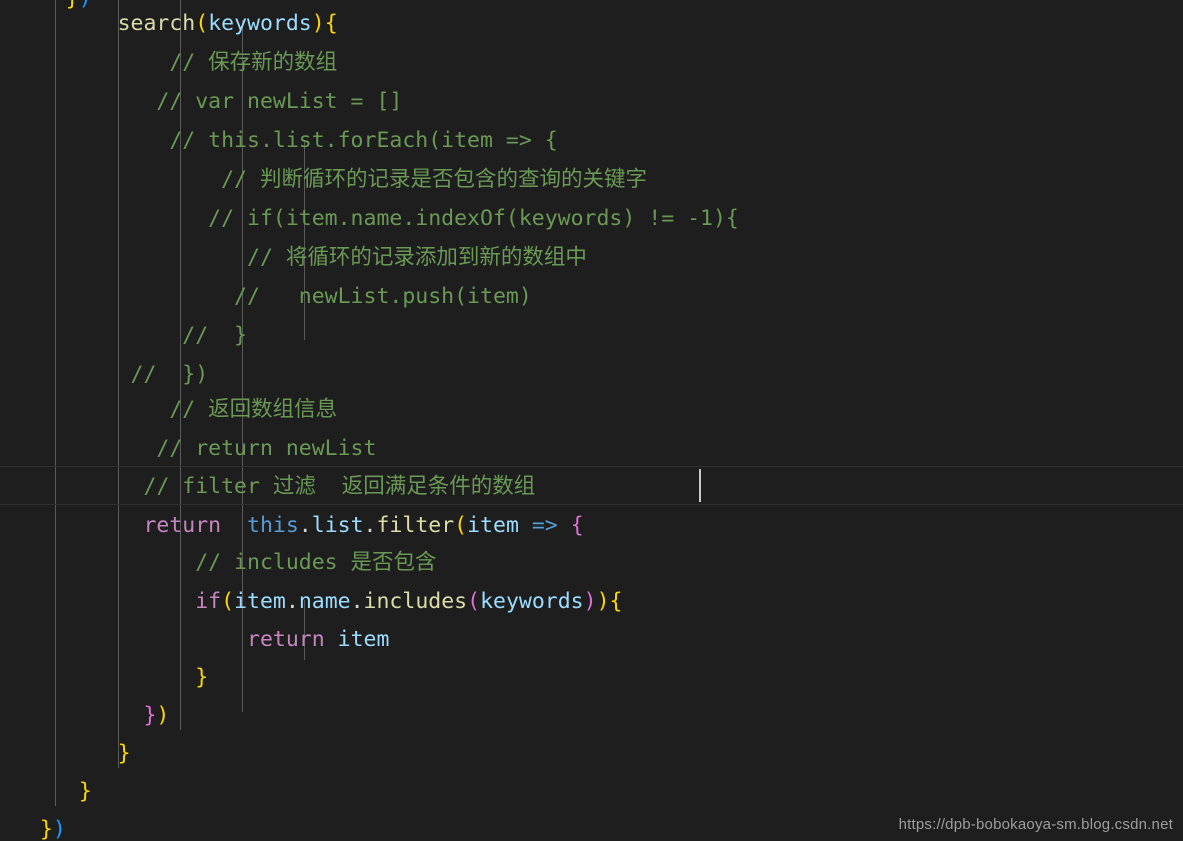 This screenshot has width=1183, height=841. What do you see at coordinates (415, 525) in the screenshot?
I see `code-token: filter` at bounding box center [415, 525].